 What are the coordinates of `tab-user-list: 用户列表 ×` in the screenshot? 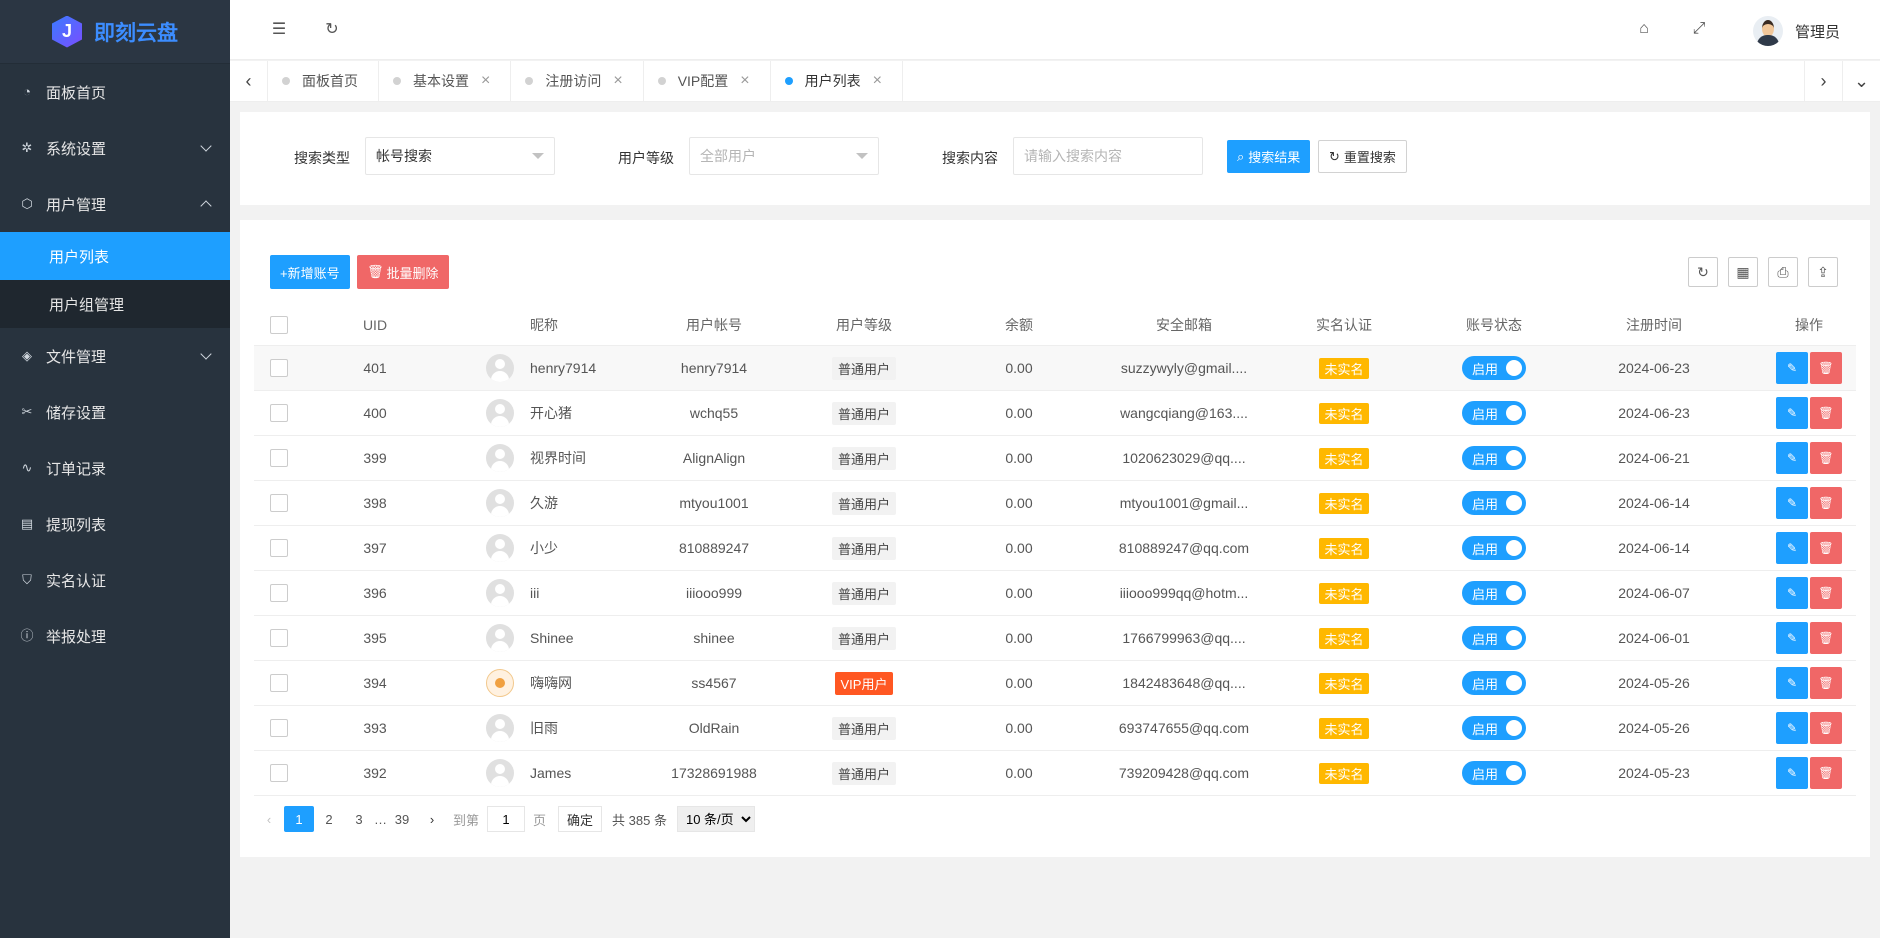 It's located at (837, 81).